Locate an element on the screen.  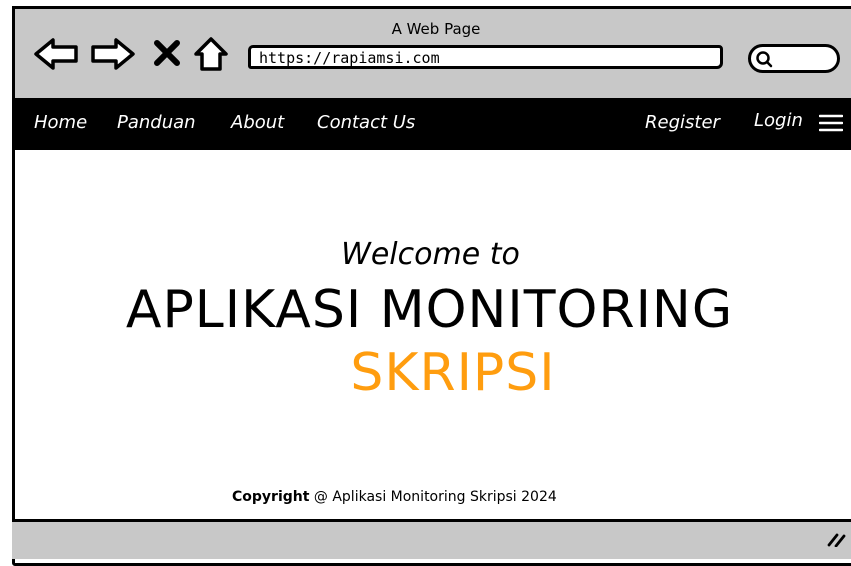
back-arrow-icon is located at coordinates (56, 54).